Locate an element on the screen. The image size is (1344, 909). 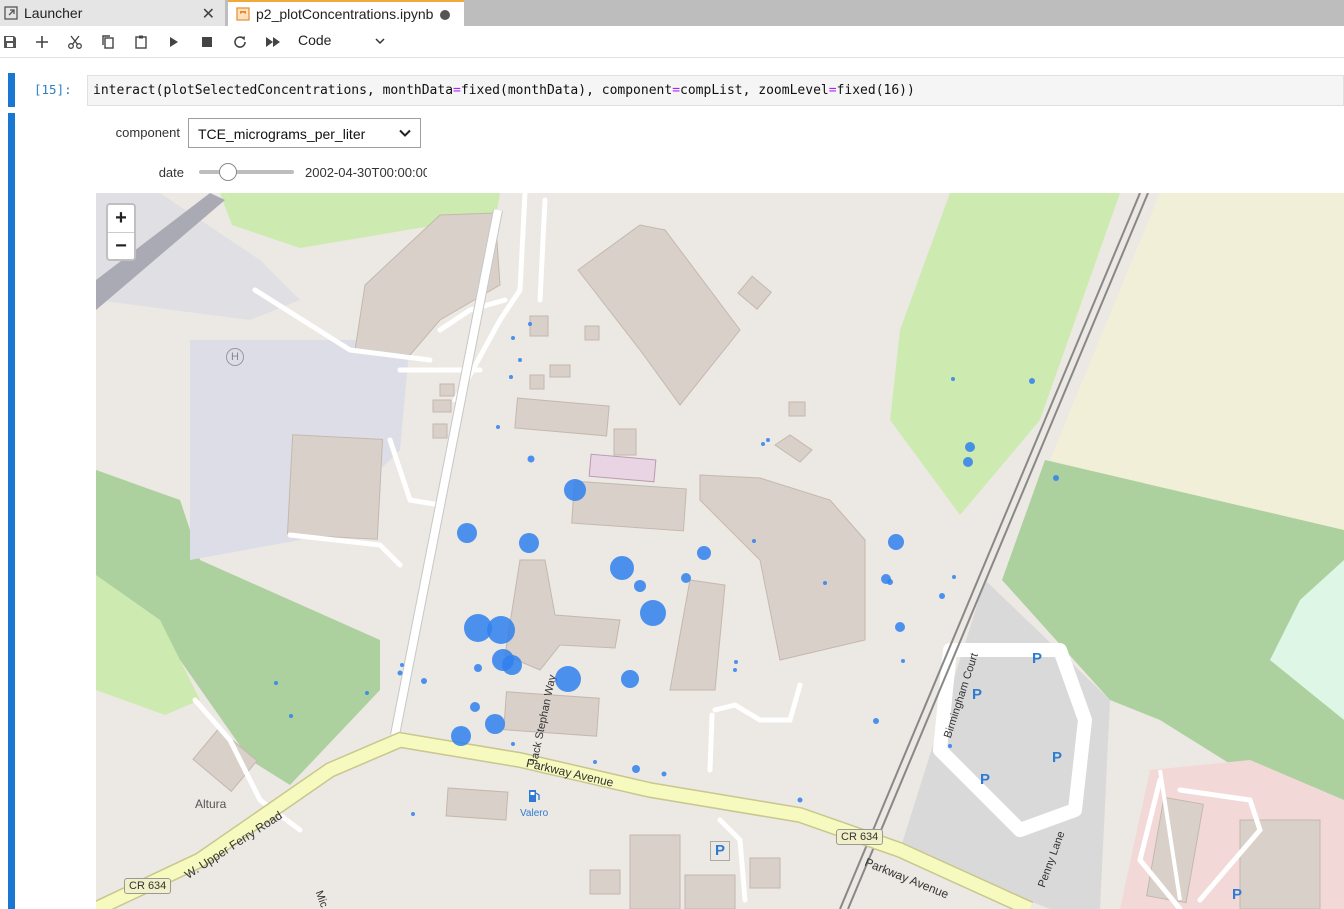
date-label: date is located at coordinates (171, 172).